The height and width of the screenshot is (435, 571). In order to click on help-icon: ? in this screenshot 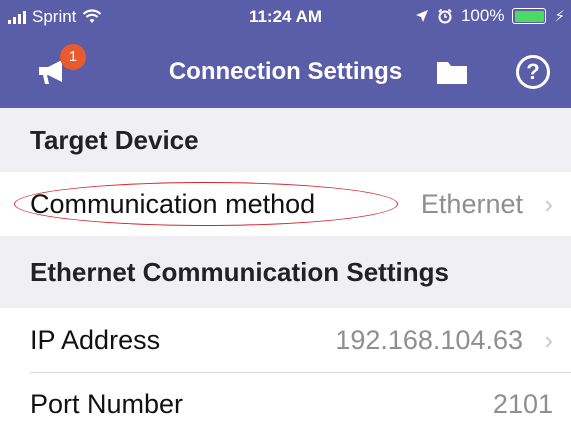, I will do `click(533, 72)`.